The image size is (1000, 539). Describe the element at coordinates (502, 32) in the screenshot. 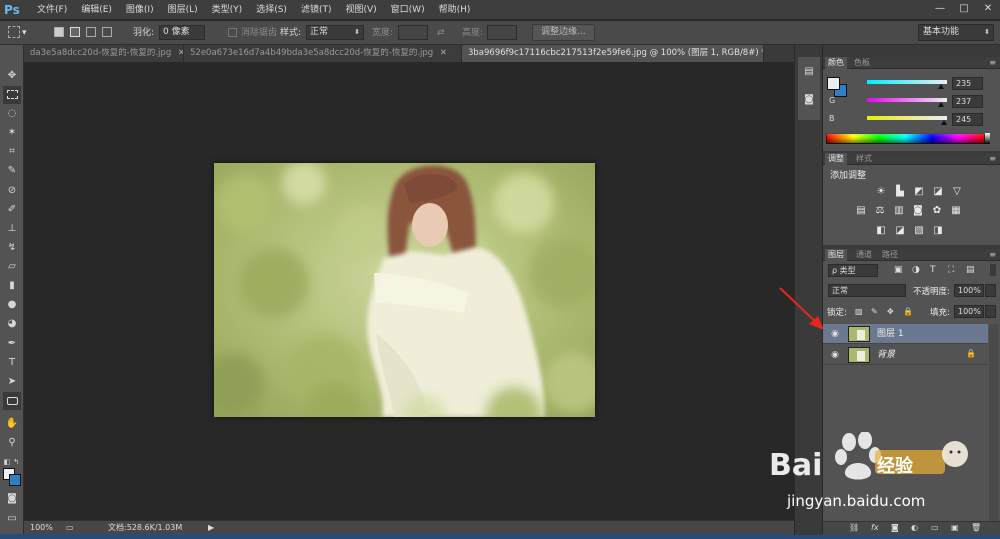

I see `height-input` at that location.